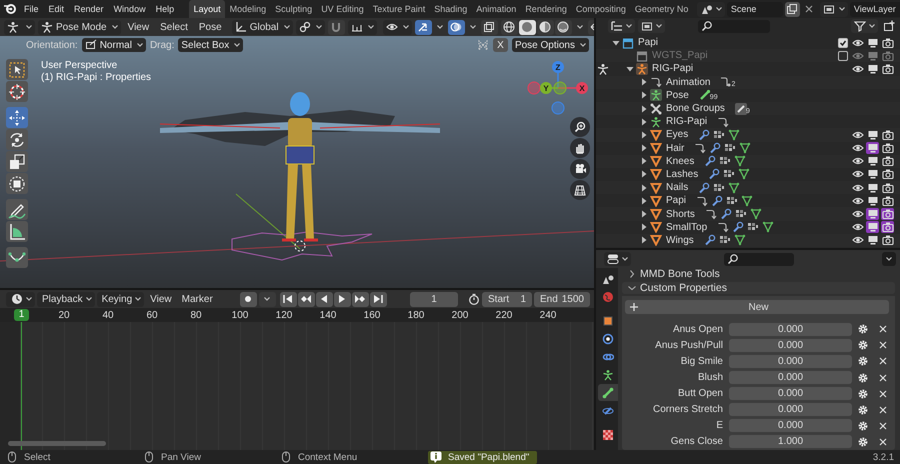 This screenshot has height=464, width=900. What do you see at coordinates (399, 9) in the screenshot?
I see `workspace-tab: Texture Paint` at bounding box center [399, 9].